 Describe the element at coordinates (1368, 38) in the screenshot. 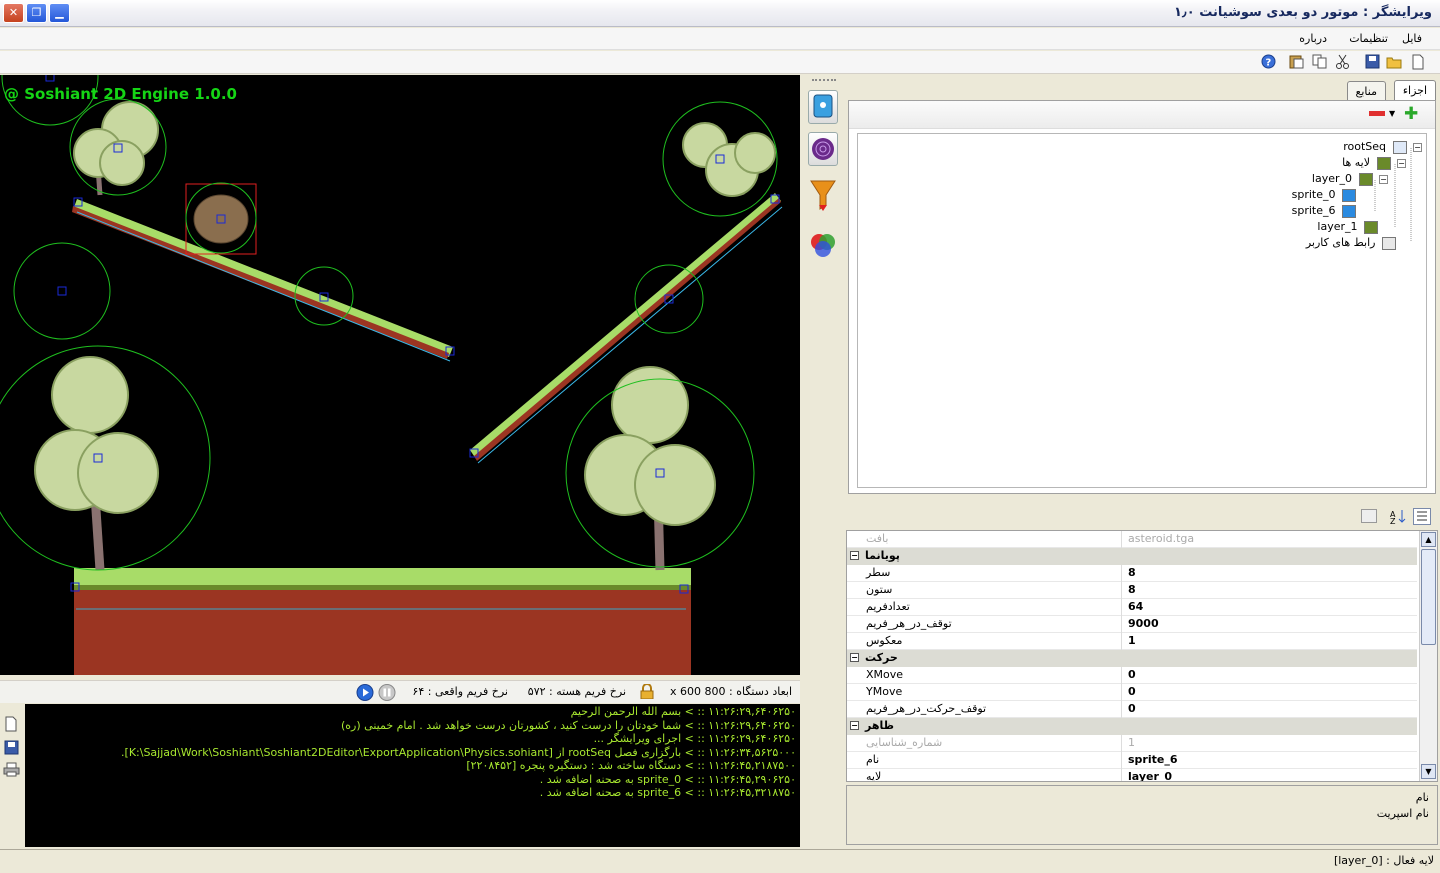

I see `menu-settings: تنظیمات` at that location.